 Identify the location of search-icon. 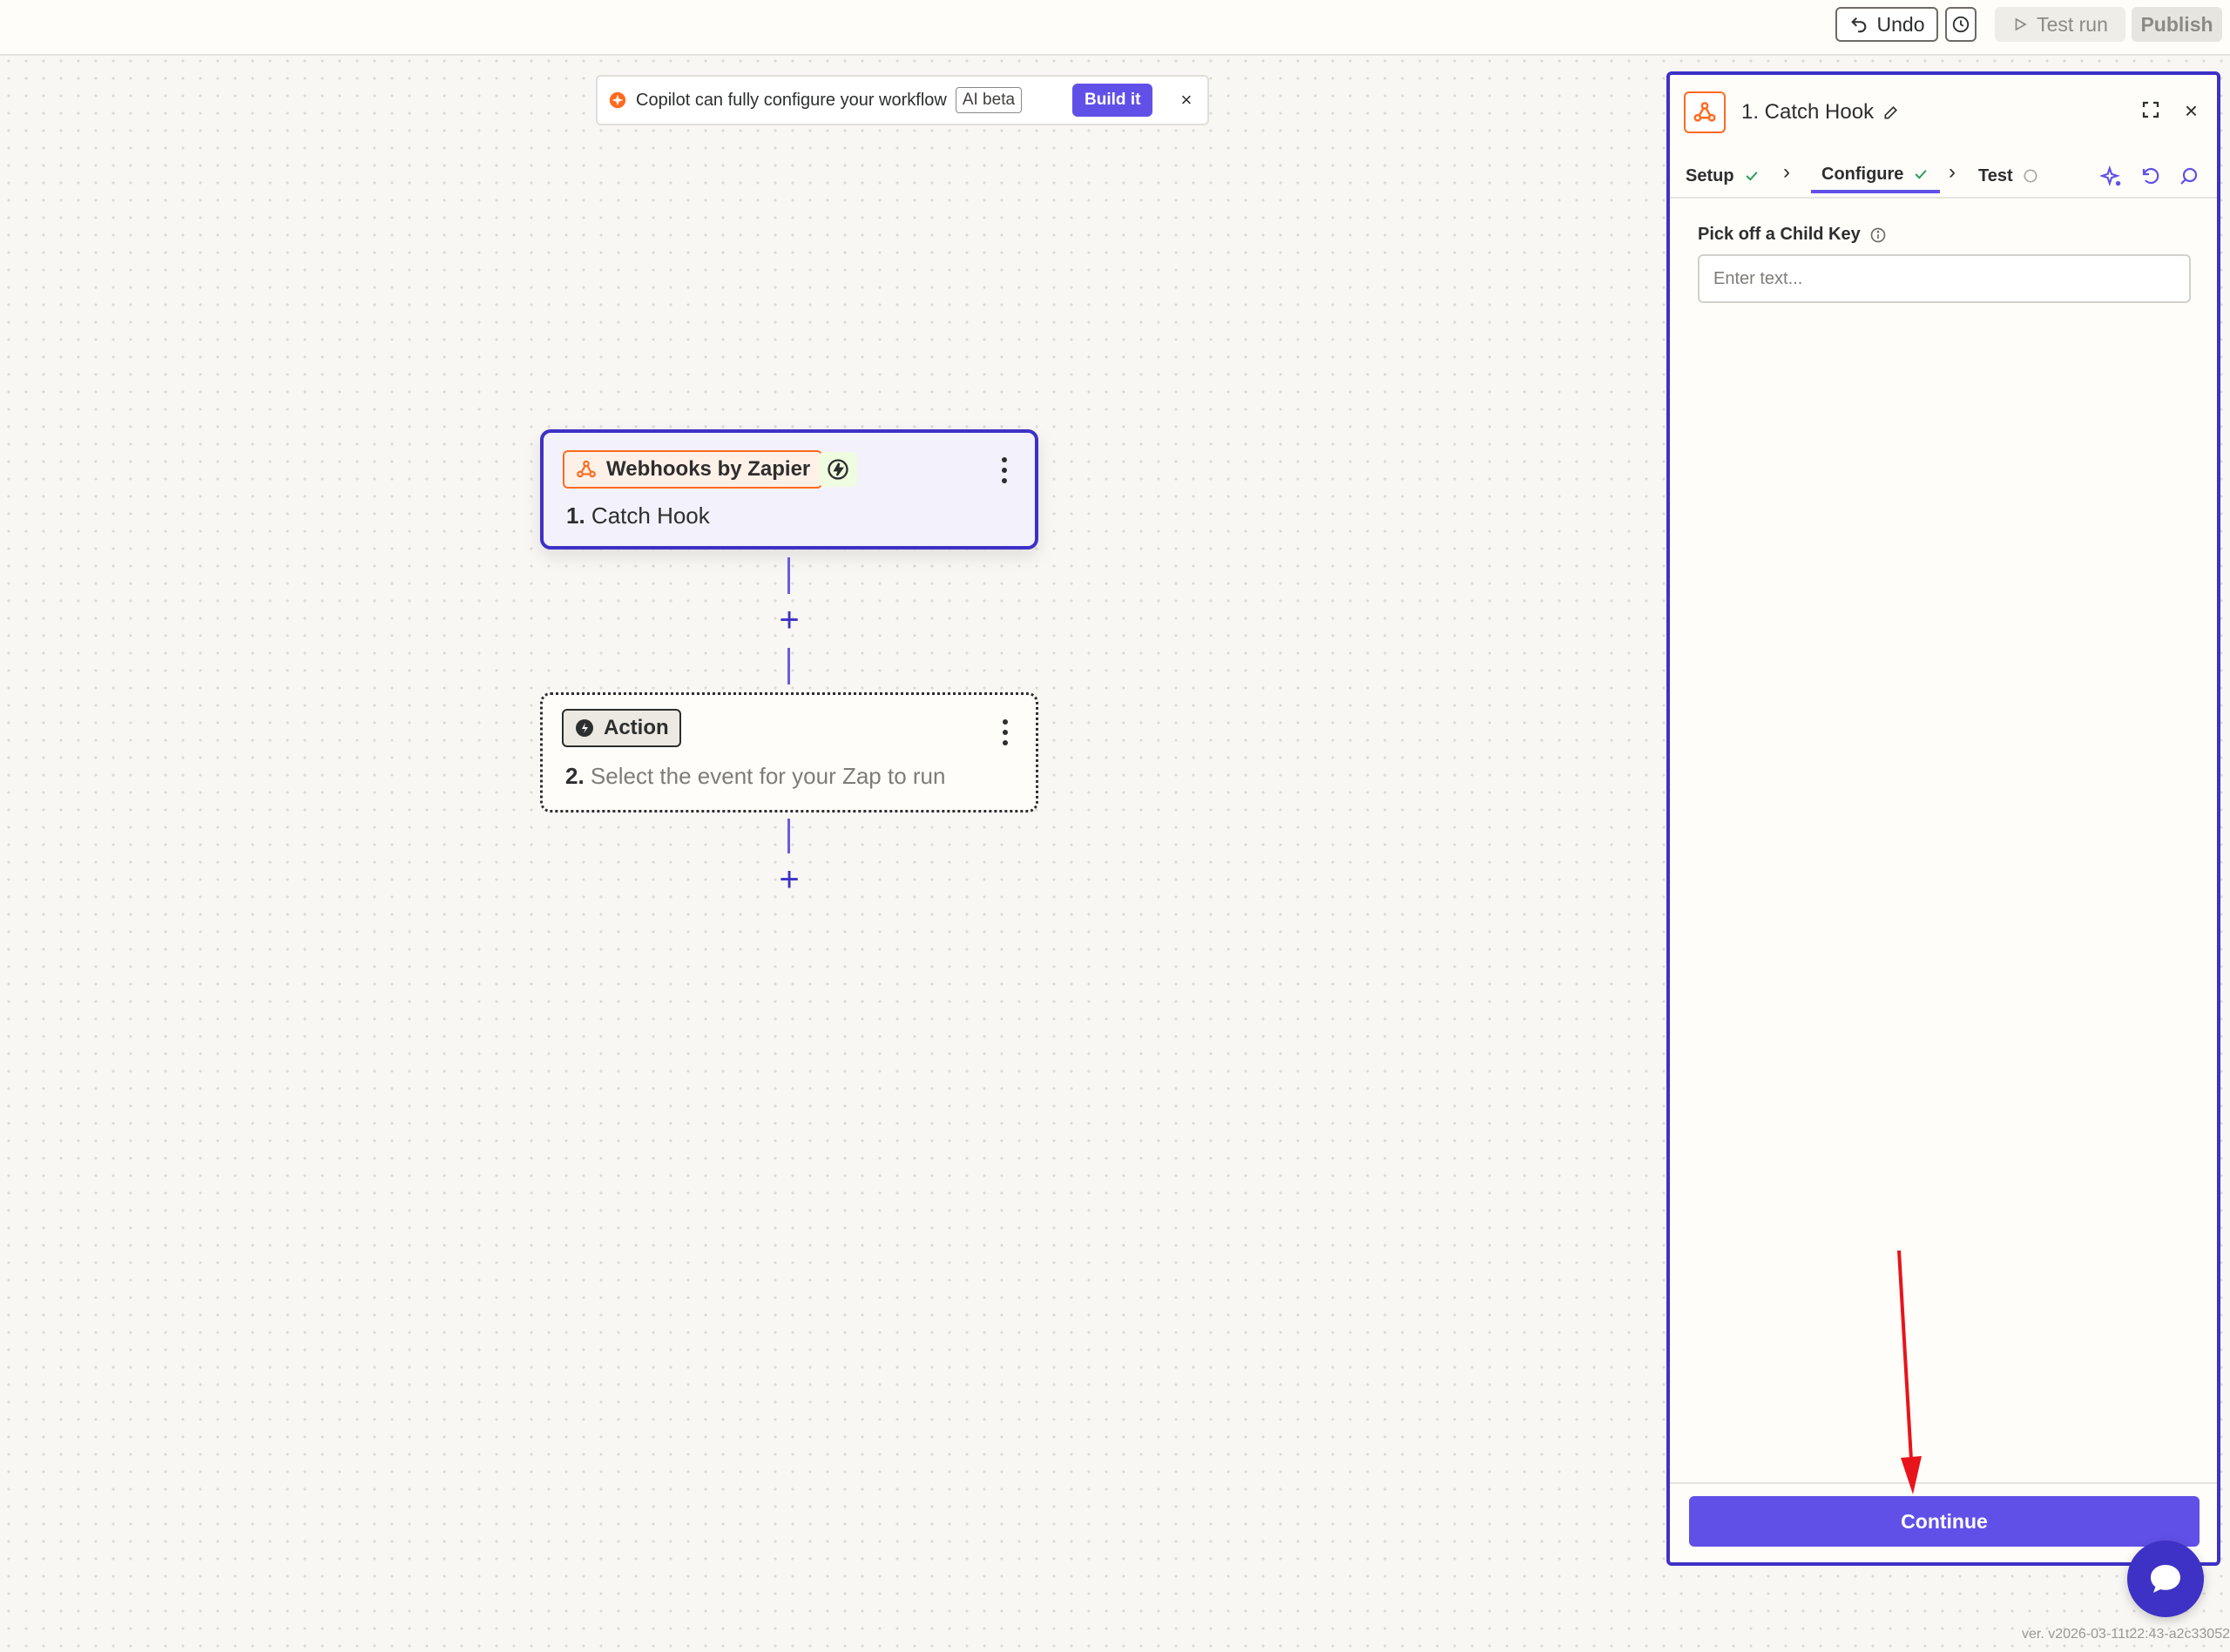
(2189, 175).